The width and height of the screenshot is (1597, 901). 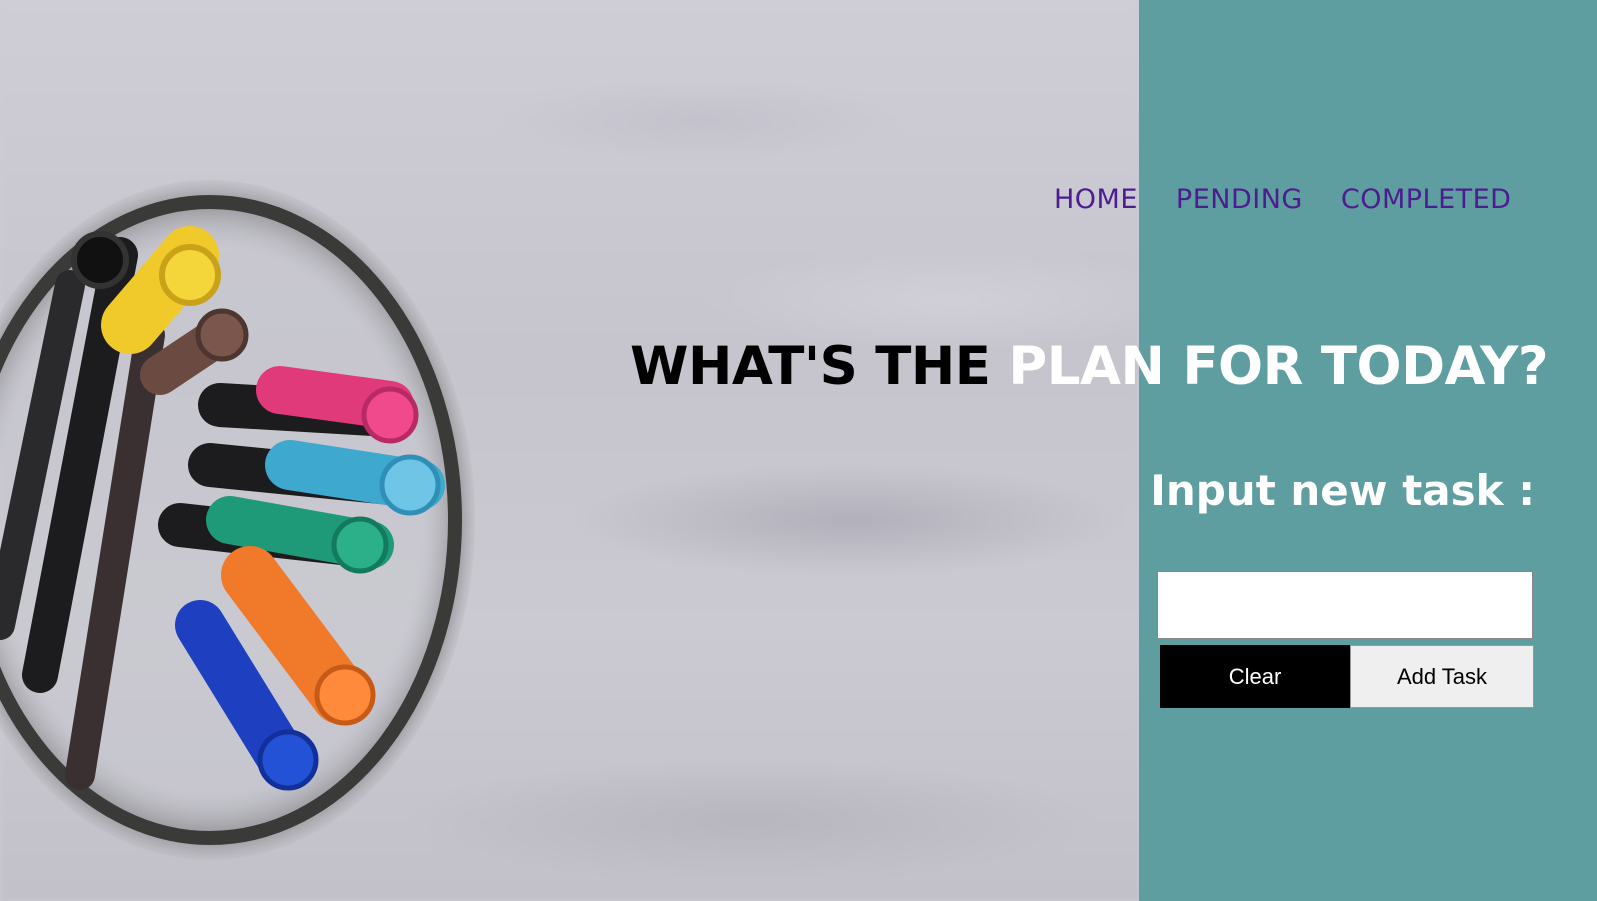 I want to click on page-headline: WHAT'S THE PLAN FOR TODAY?, so click(x=1089, y=366).